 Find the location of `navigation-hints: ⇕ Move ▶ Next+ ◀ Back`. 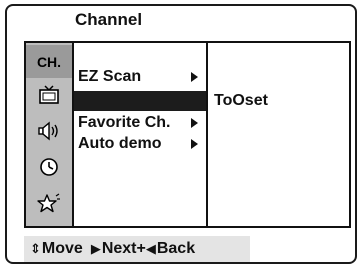

navigation-hints: ⇕ Move ▶ Next+ ◀ Back is located at coordinates (137, 249).